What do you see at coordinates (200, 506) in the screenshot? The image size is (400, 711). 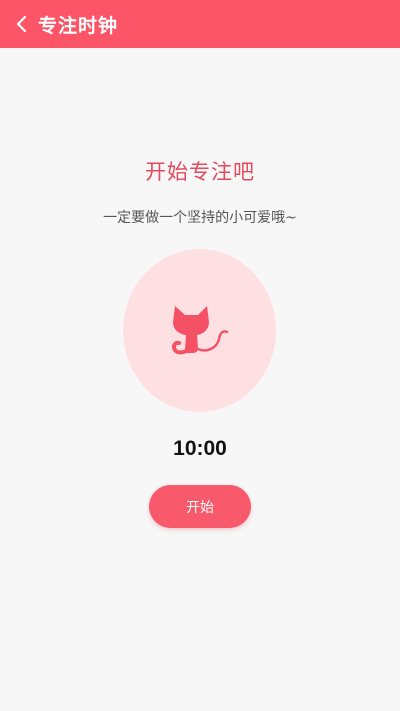 I see `start-button: 开始` at bounding box center [200, 506].